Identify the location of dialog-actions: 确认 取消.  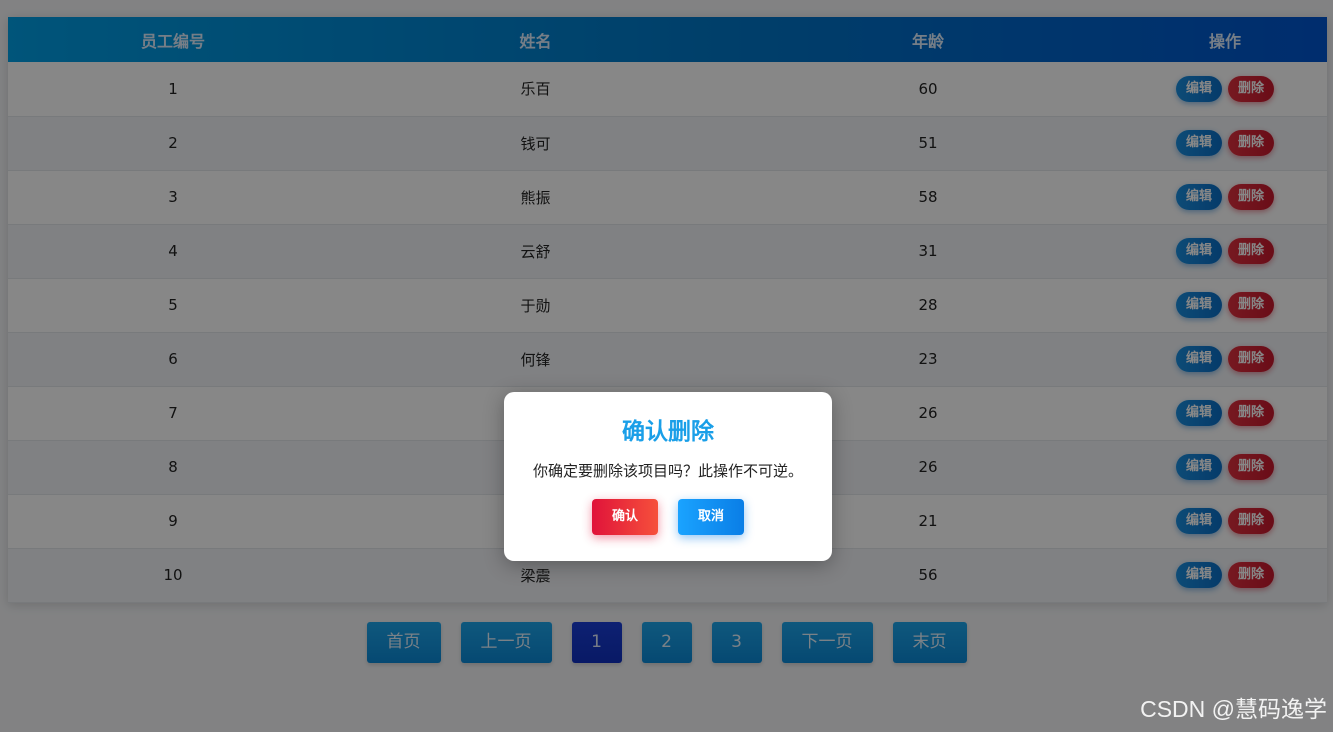
(668, 517).